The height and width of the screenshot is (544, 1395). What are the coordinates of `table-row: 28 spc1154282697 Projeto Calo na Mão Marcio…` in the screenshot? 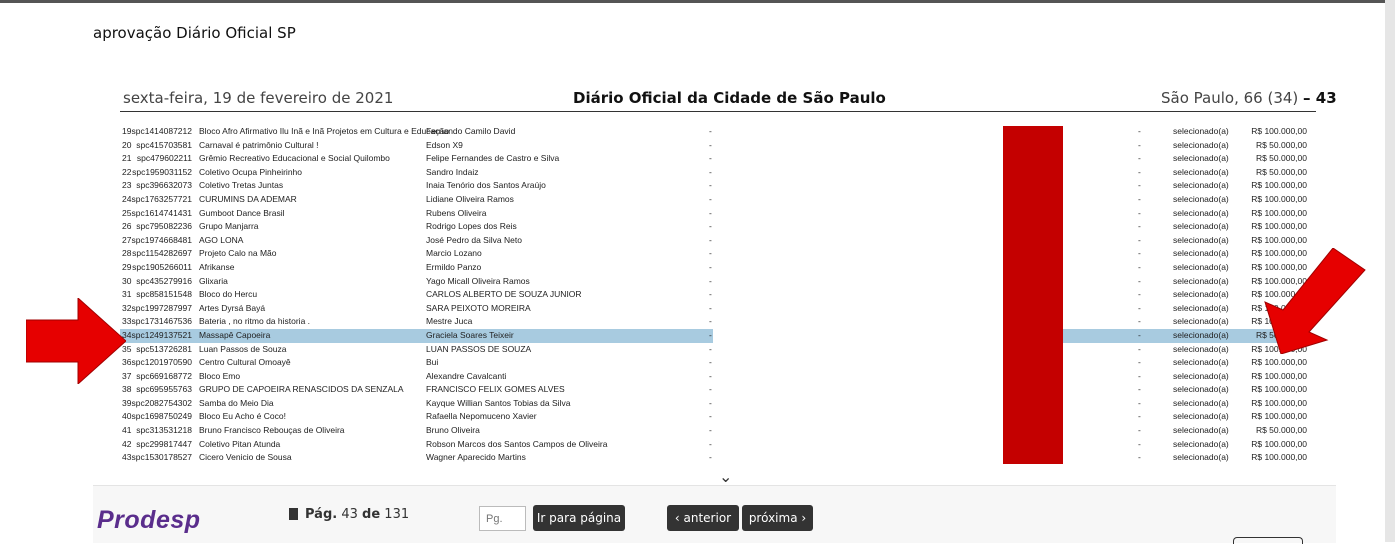 It's located at (697, 254).